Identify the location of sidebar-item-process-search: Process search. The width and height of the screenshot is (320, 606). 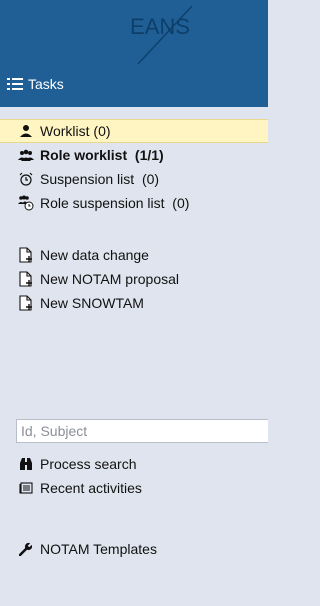
(134, 464).